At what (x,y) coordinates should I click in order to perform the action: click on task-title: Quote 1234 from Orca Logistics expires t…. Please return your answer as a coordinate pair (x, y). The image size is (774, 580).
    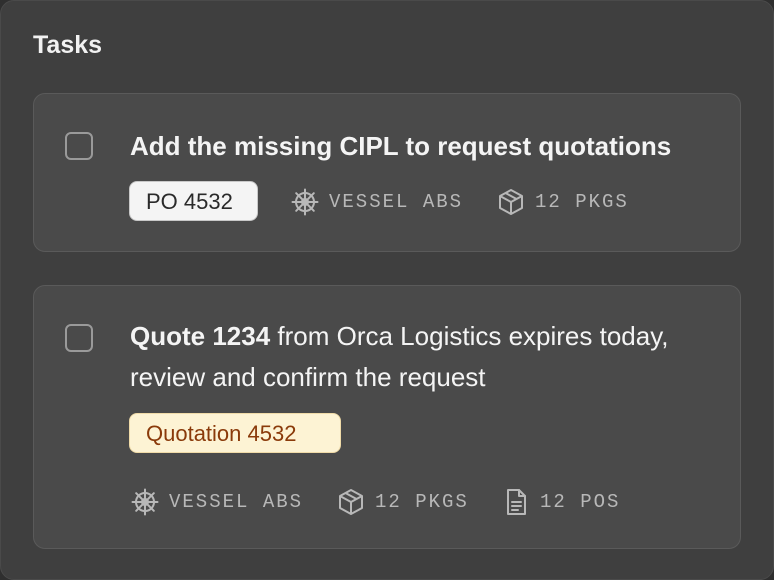
    Looking at the image, I should click on (410, 357).